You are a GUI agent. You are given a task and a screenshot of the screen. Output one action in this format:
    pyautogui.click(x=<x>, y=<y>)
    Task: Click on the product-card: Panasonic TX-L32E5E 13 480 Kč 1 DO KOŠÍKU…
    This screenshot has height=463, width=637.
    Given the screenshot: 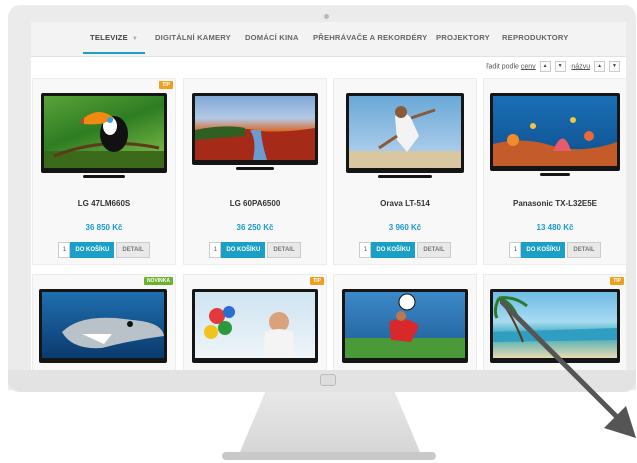 What is the action you would take?
    pyautogui.click(x=554, y=171)
    